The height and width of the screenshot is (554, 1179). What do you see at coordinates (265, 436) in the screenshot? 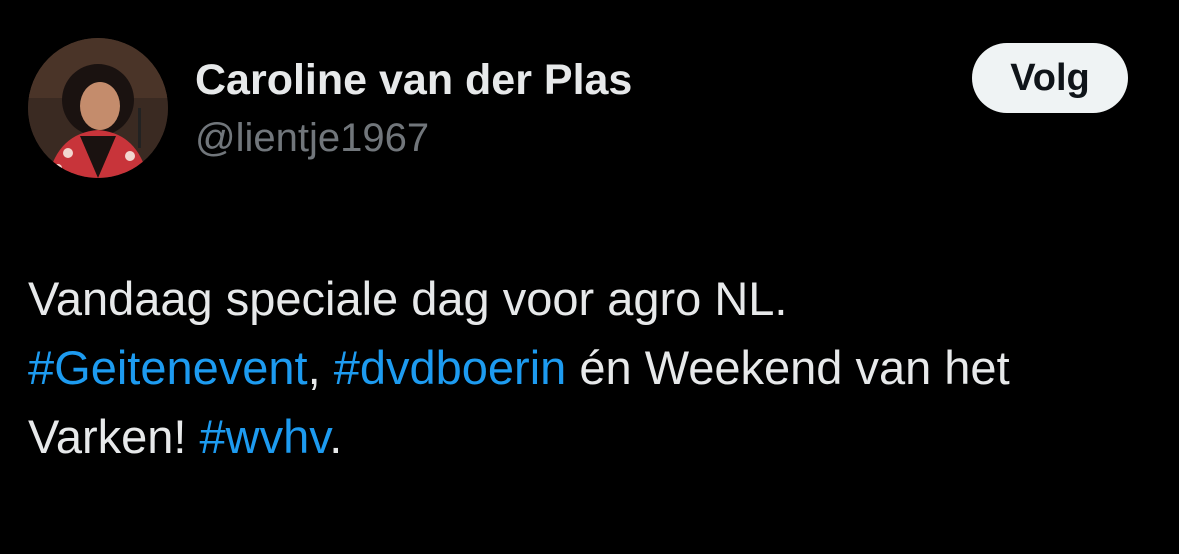
I see `hashtag-wvhv: #wvhv` at bounding box center [265, 436].